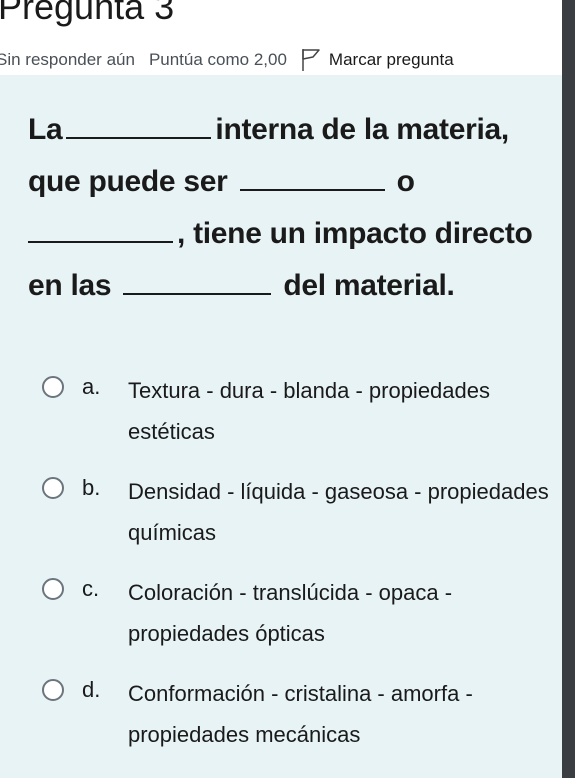 The height and width of the screenshot is (778, 575). I want to click on question-title: Pregunta 3, so click(87, 13).